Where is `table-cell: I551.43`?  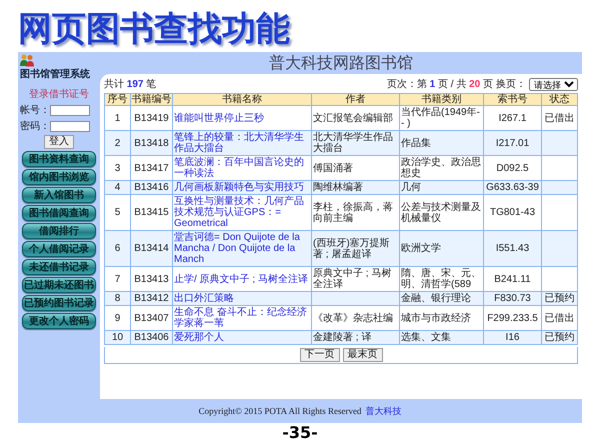
table-cell: I551.43 is located at coordinates (513, 248).